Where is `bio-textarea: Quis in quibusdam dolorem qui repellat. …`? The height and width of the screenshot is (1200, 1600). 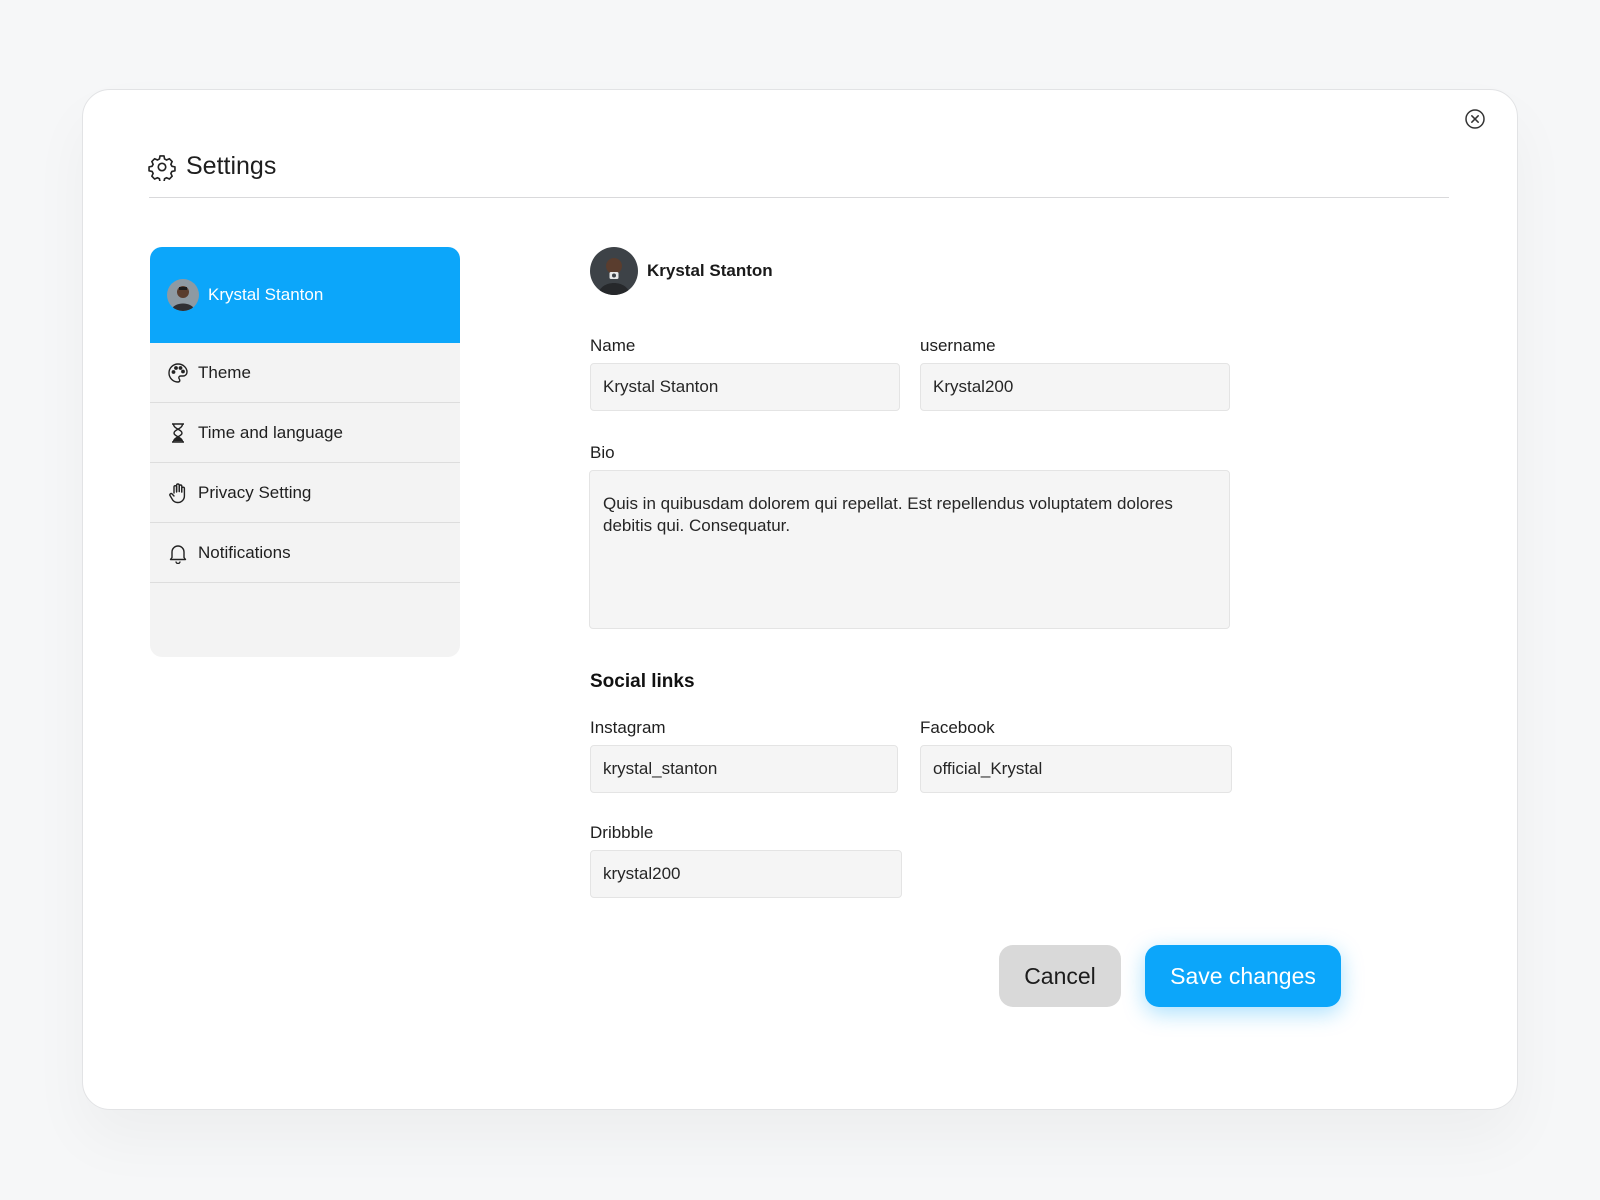
bio-textarea: Quis in quibusdam dolorem qui repellat. … is located at coordinates (909, 549).